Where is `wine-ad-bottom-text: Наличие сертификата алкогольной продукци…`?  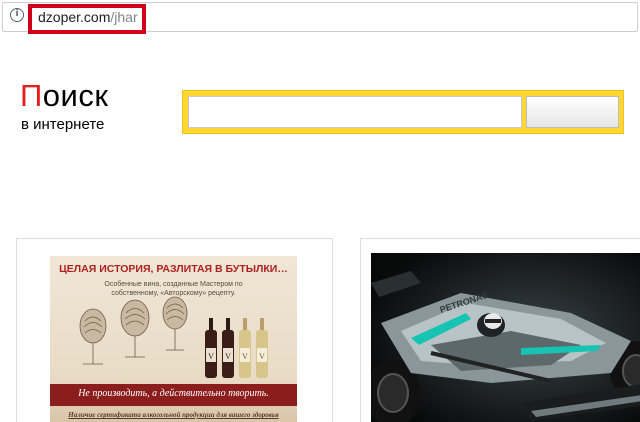
wine-ad-bottom-text: Наличие сертификата алкогольной продукци… is located at coordinates (173, 415).